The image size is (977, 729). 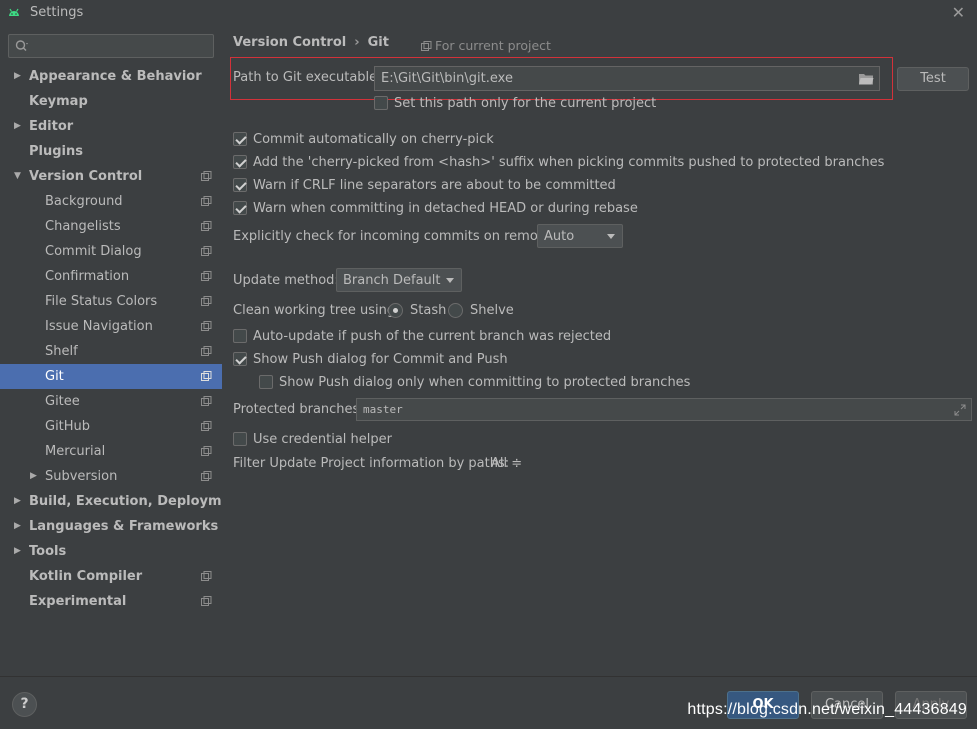 What do you see at coordinates (580, 236) in the screenshot?
I see `incoming-commits-select: Auto` at bounding box center [580, 236].